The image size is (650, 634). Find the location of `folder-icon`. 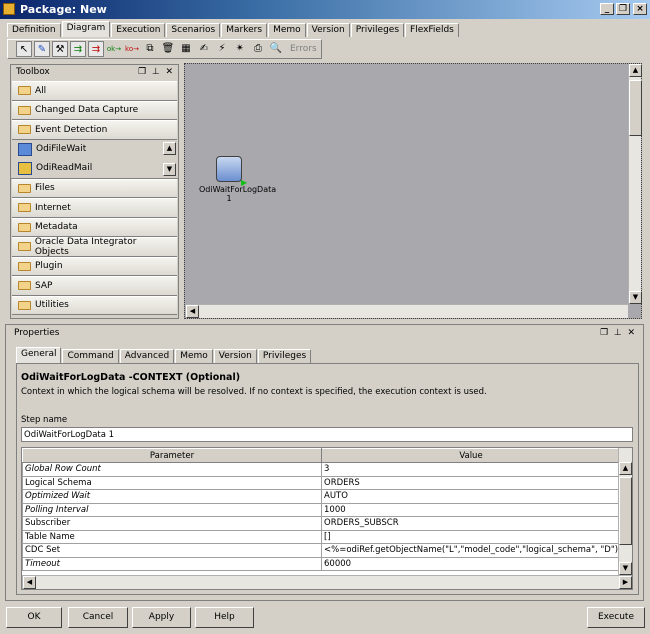

folder-icon is located at coordinates (24, 188).